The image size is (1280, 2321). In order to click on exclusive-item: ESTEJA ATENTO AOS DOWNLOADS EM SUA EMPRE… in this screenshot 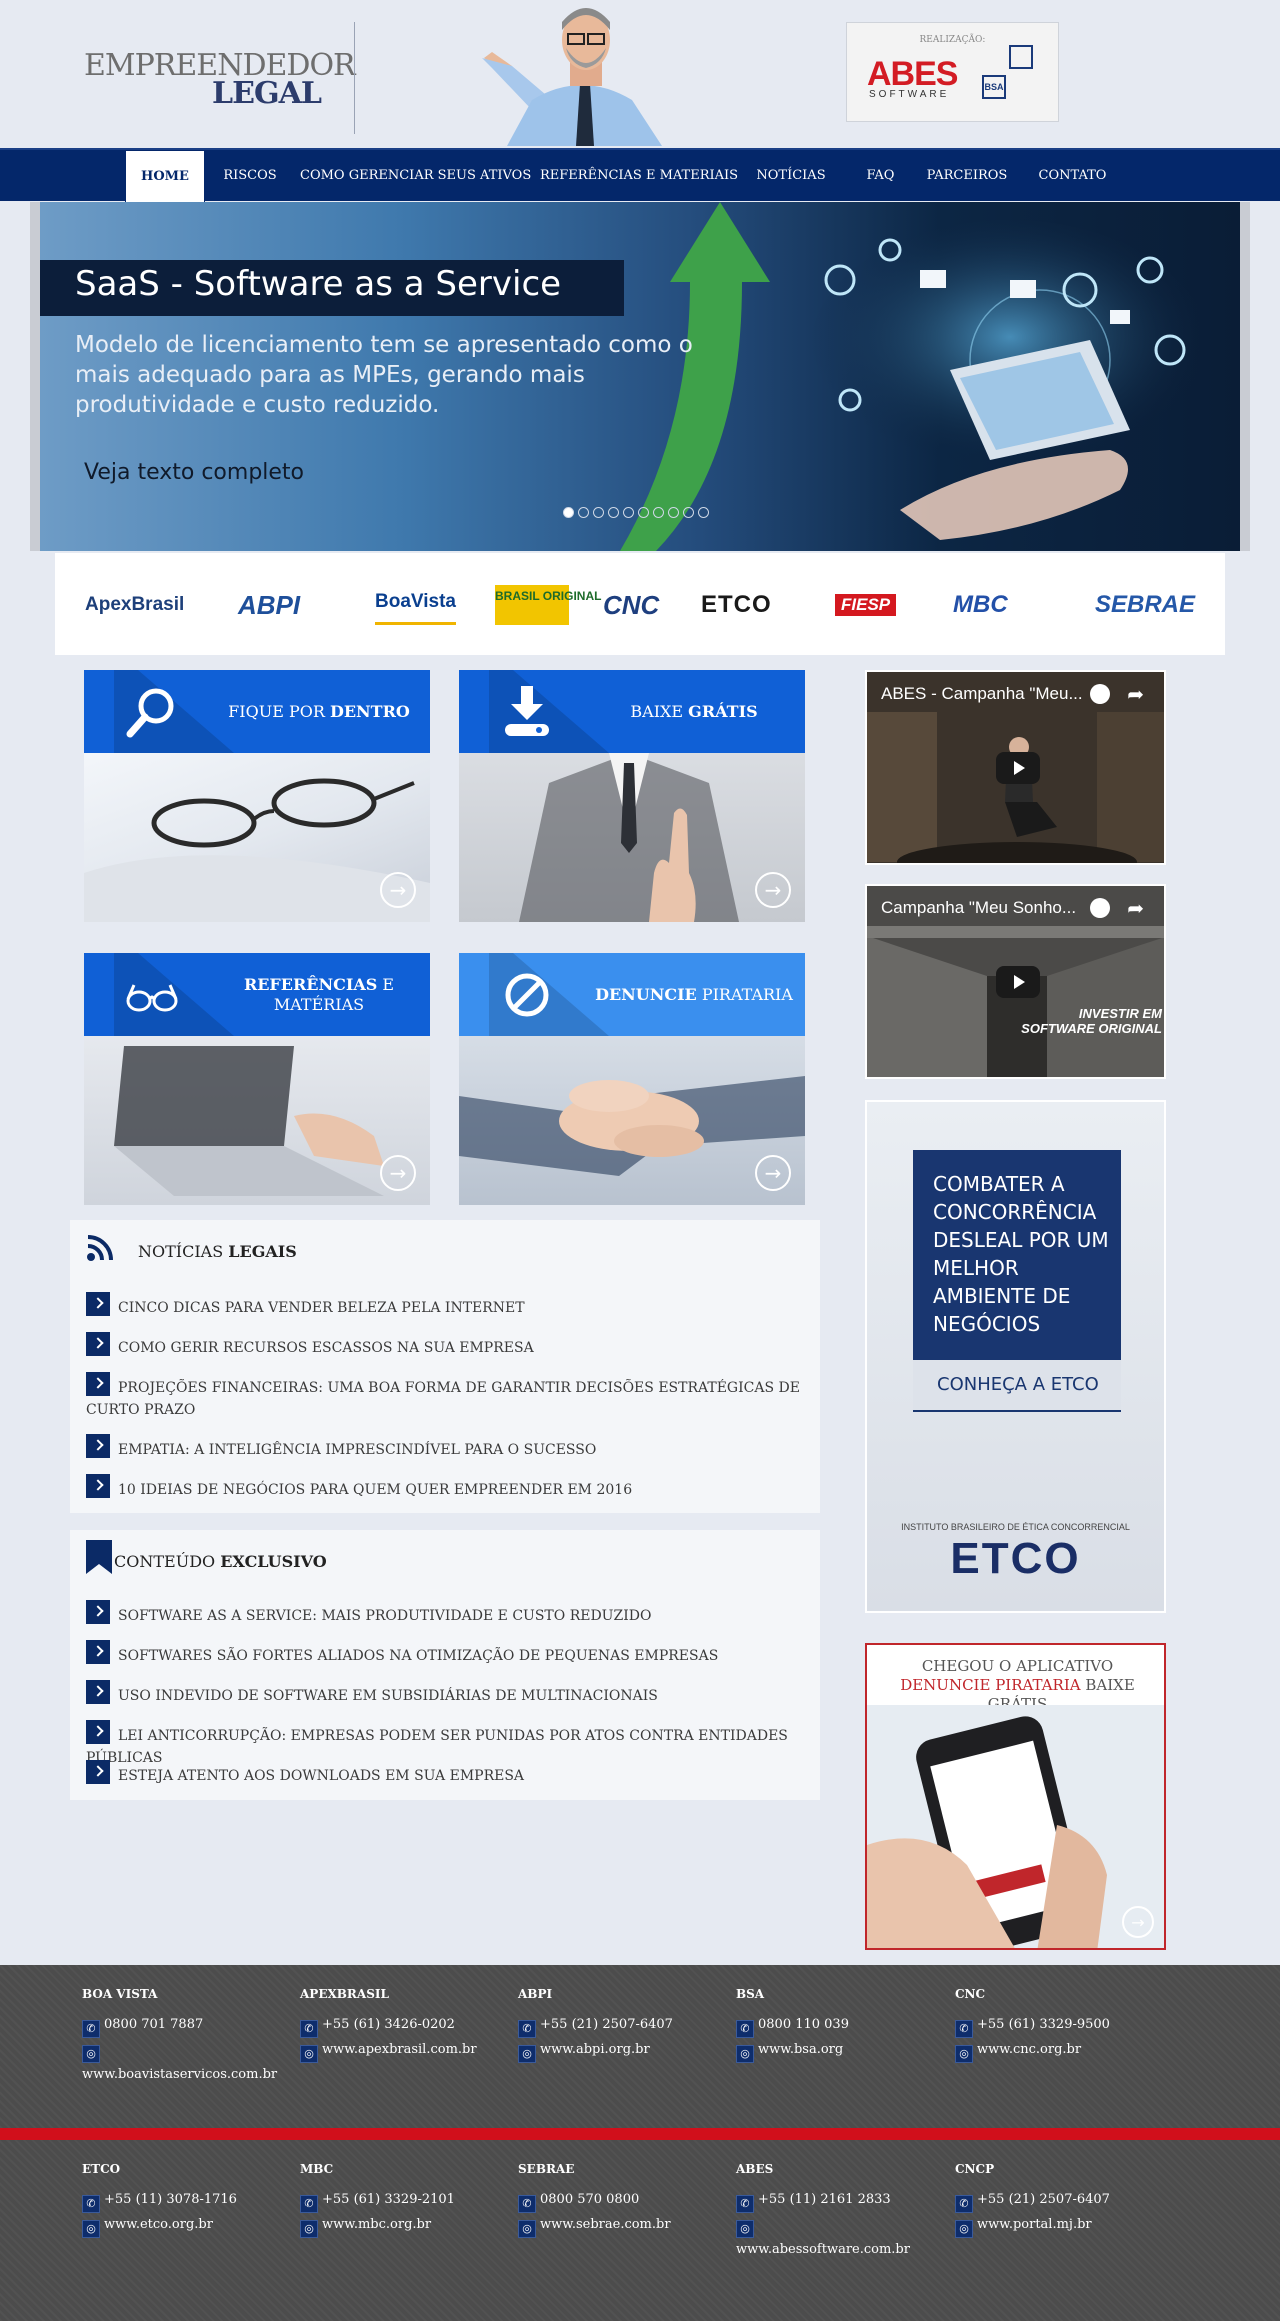, I will do `click(446, 1773)`.